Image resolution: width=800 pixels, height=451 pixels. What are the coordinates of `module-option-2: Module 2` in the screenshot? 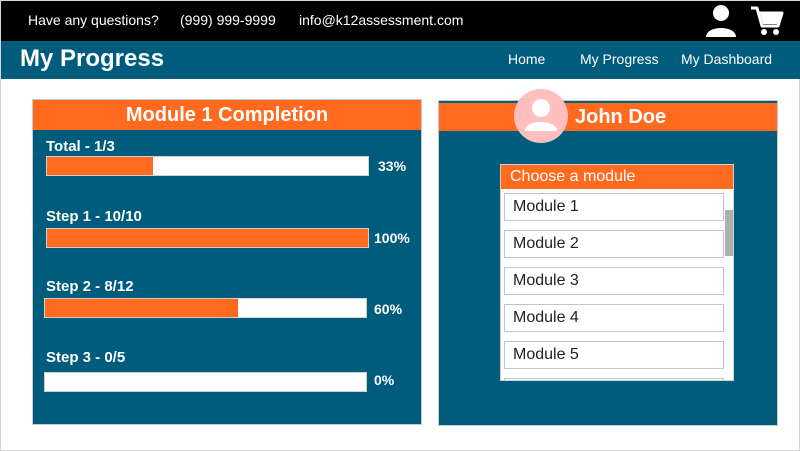 It's located at (614, 244).